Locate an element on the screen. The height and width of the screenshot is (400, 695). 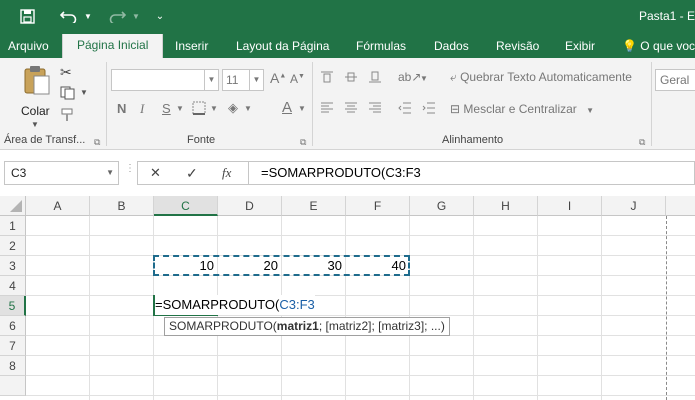
paste-button: Colar is located at coordinates (37, 92).